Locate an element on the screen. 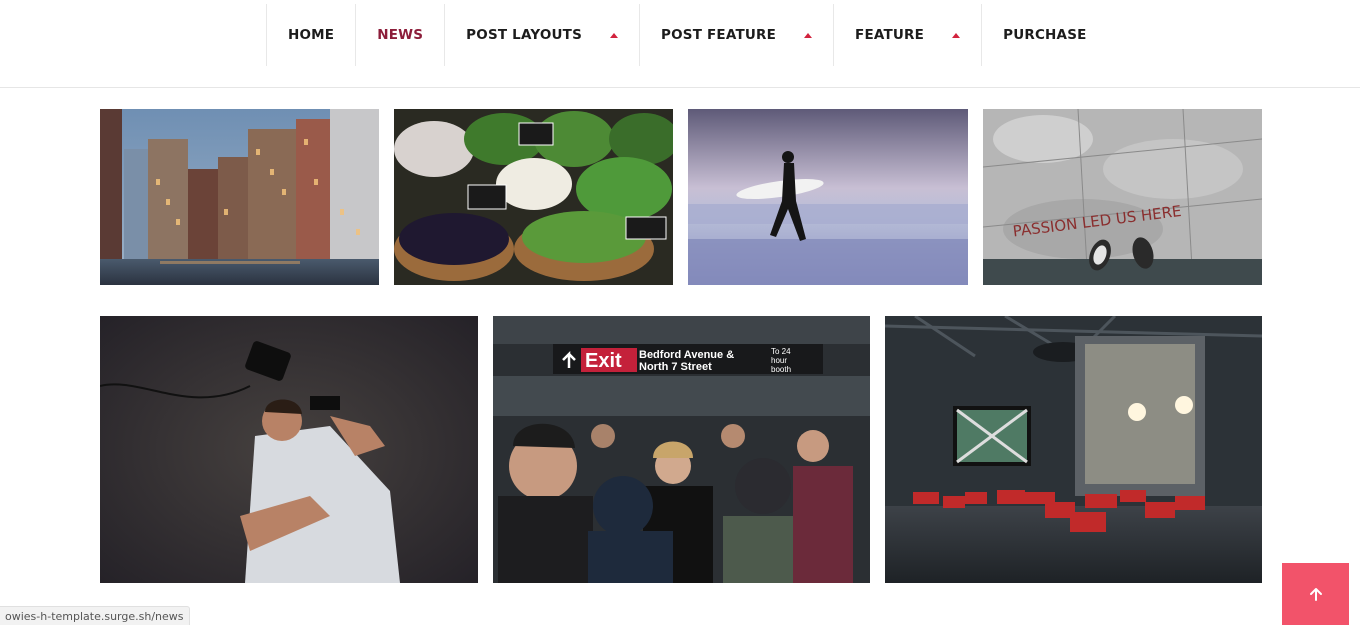  nav-post-feature-label: POST FEATURE is located at coordinates (719, 35).